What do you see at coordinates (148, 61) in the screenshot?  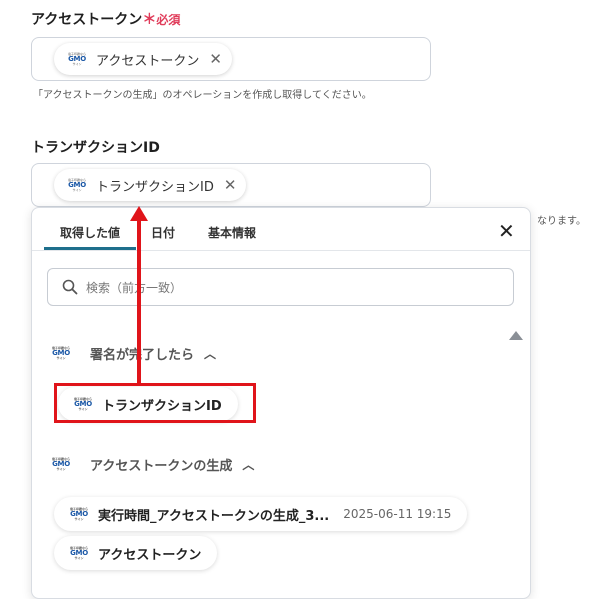 I see `chip-label: アクセストークン` at bounding box center [148, 61].